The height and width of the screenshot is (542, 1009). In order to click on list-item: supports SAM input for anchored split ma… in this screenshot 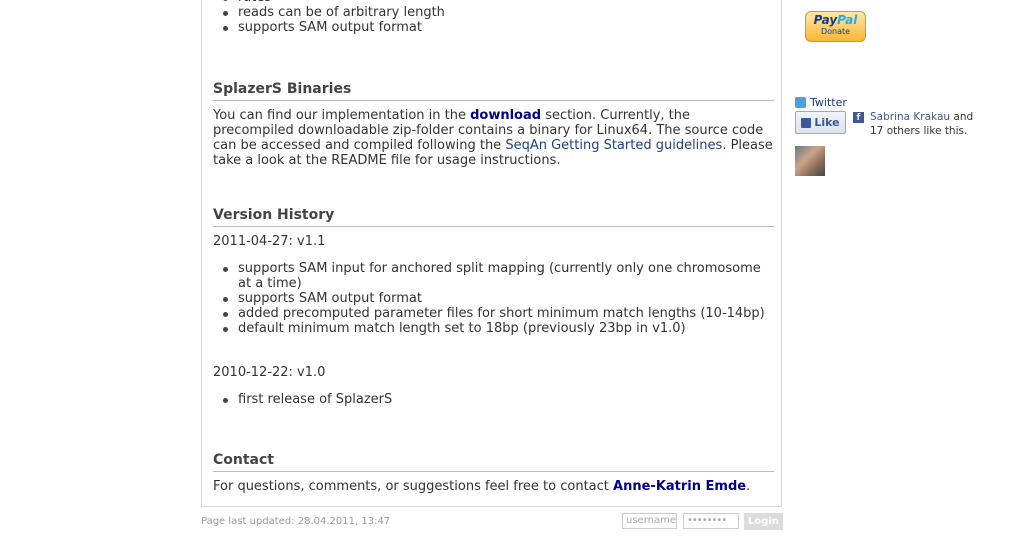, I will do `click(493, 276)`.